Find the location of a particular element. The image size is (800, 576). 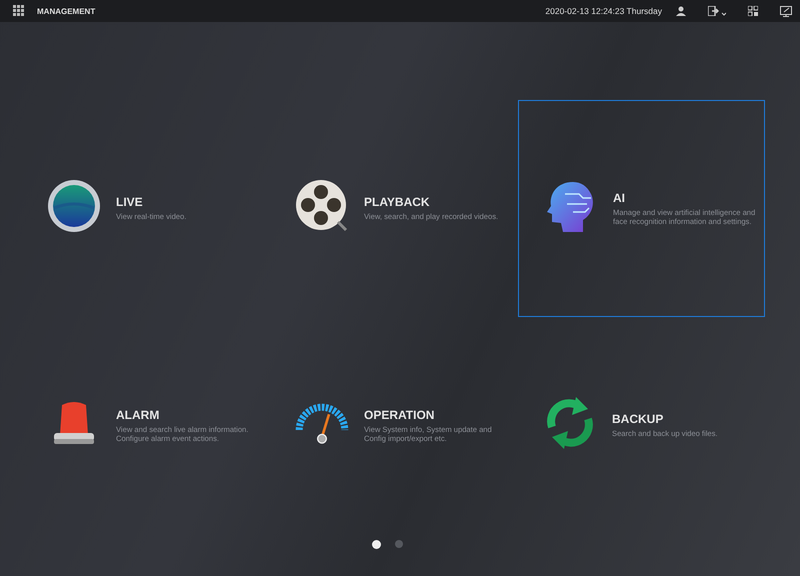

user-icon is located at coordinates (681, 11).